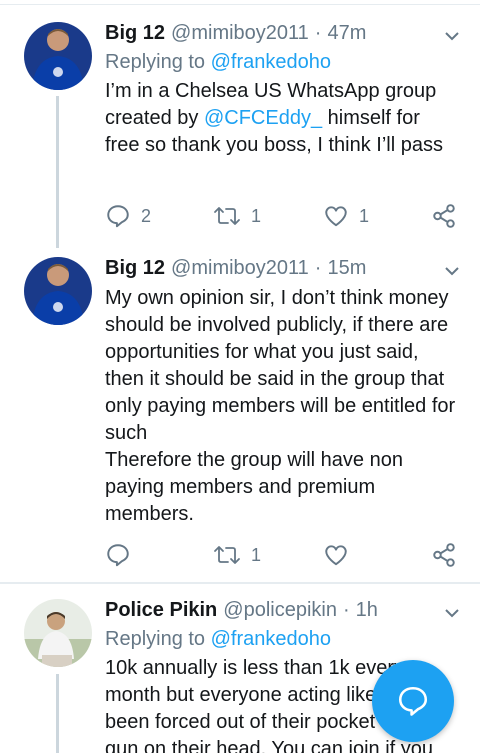 This screenshot has height=753, width=480. I want to click on like-button: 1, so click(346, 216).